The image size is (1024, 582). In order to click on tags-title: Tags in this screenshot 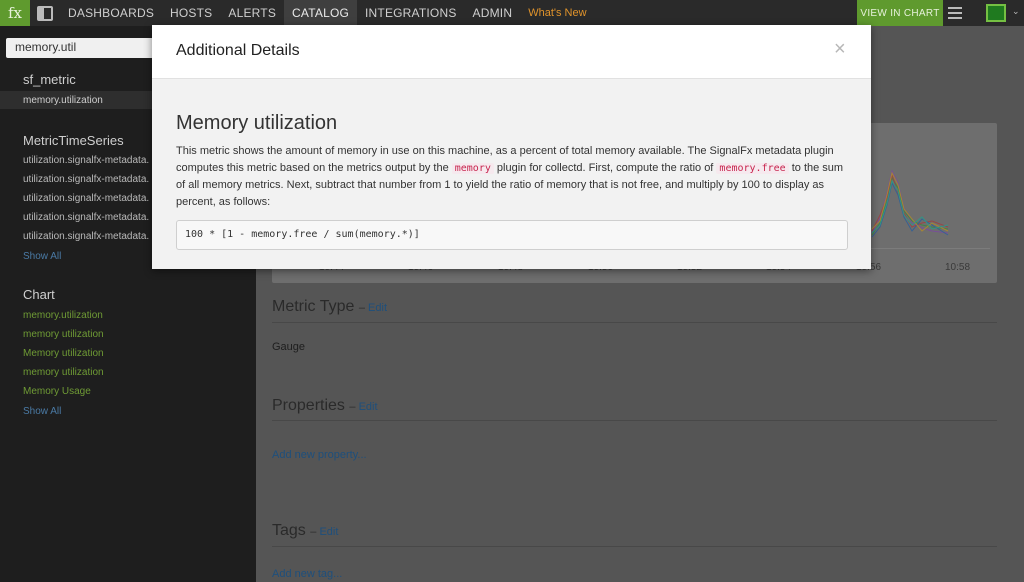, I will do `click(289, 530)`.